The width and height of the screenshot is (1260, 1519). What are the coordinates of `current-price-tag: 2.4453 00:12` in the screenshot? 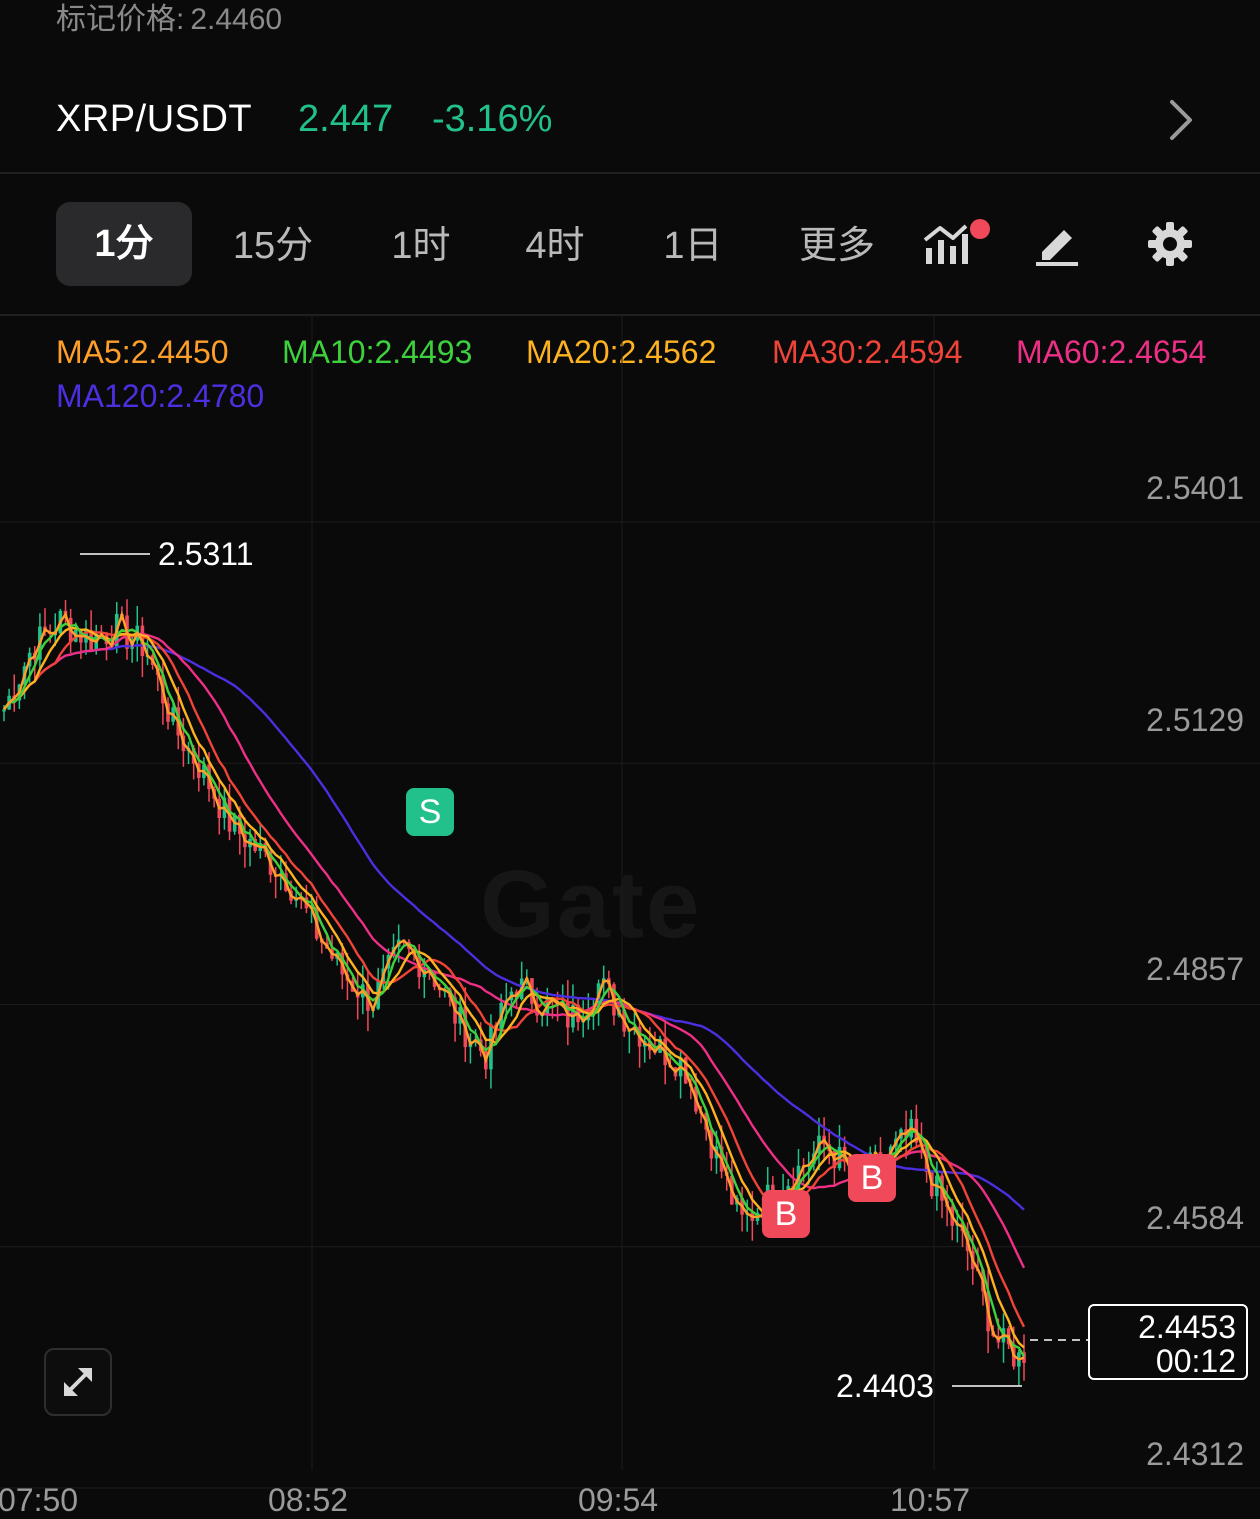 It's located at (1168, 1342).